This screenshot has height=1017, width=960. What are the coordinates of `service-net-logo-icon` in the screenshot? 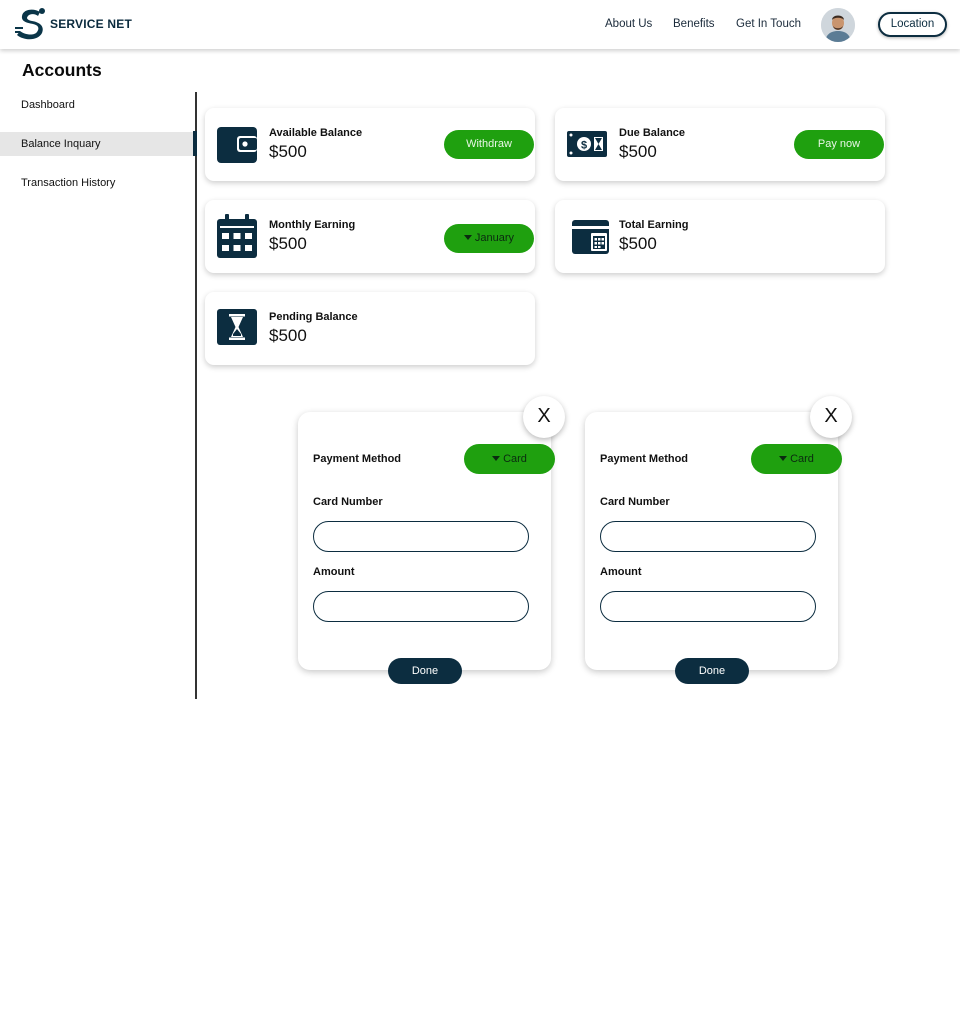 It's located at (31, 24).